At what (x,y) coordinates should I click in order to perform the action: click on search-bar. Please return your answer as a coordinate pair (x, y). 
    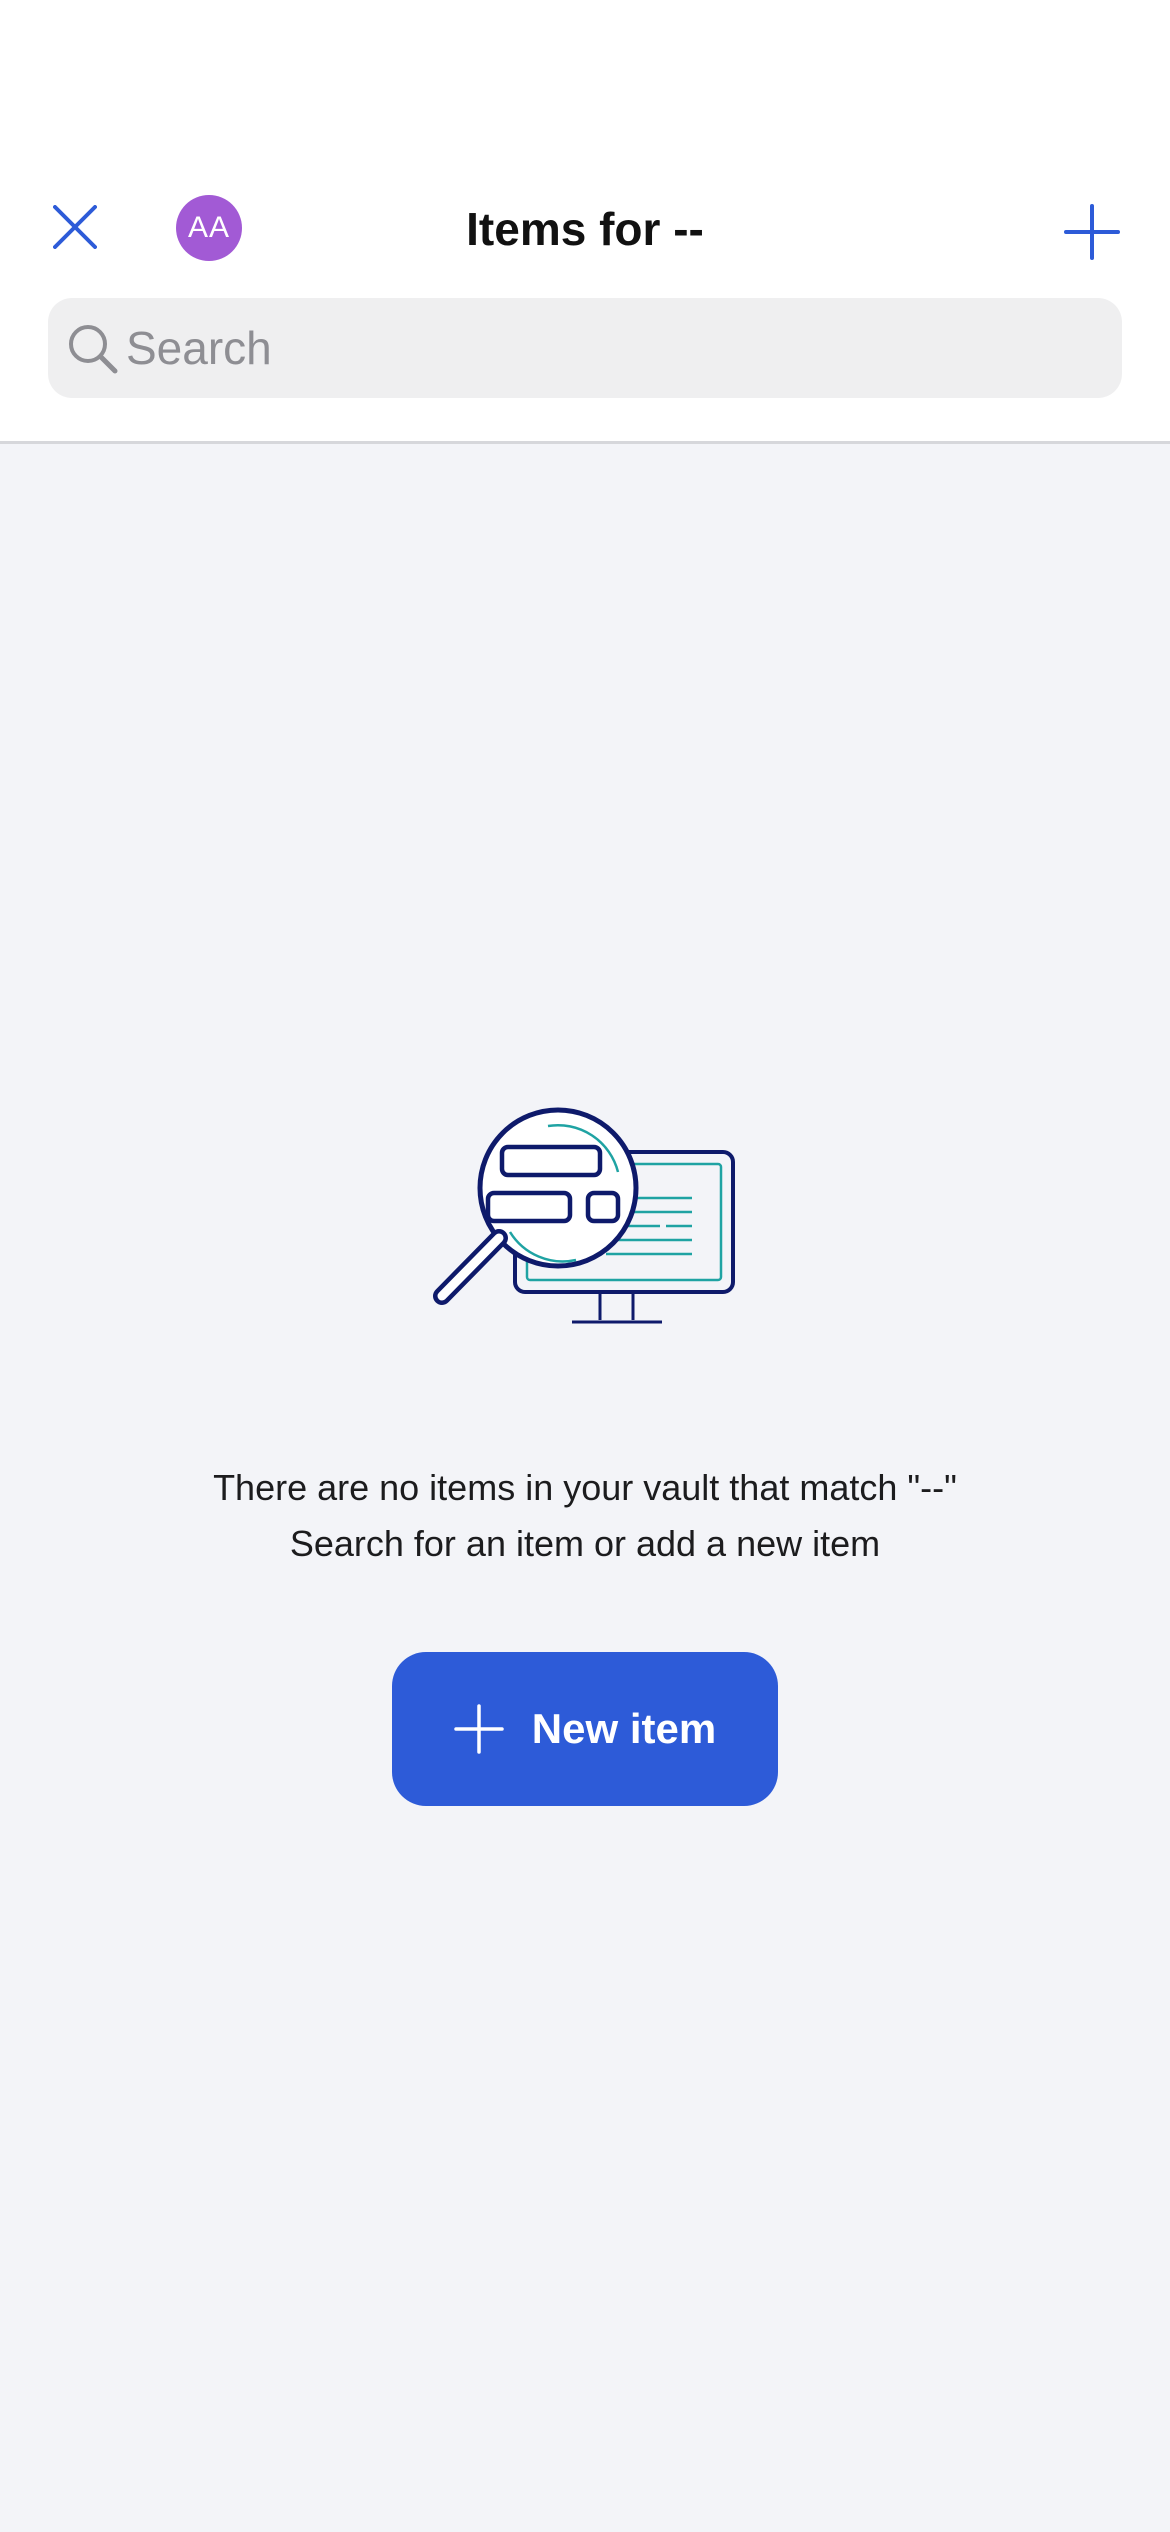
    Looking at the image, I should click on (585, 348).